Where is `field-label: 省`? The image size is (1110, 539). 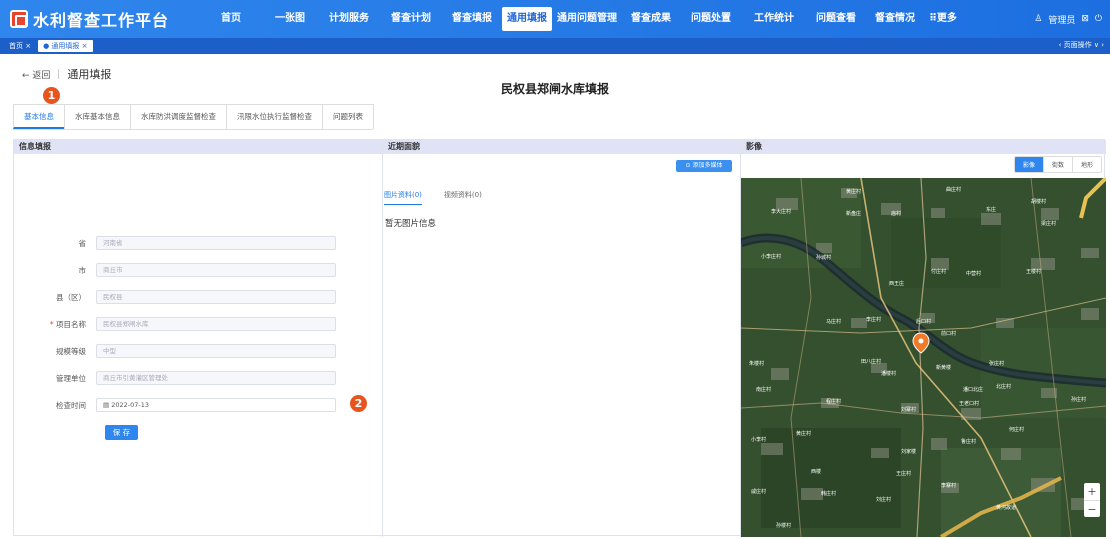 field-label: 省 is located at coordinates (82, 243).